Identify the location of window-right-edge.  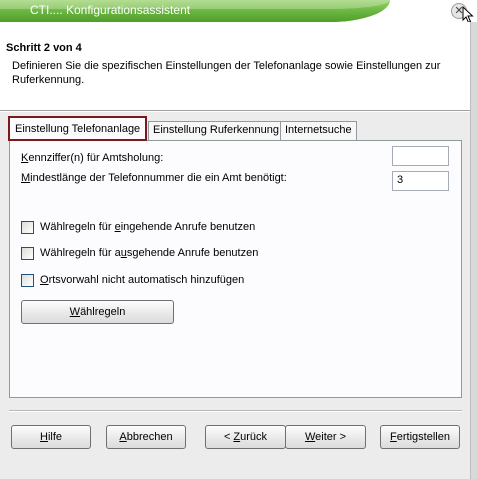
(473, 250).